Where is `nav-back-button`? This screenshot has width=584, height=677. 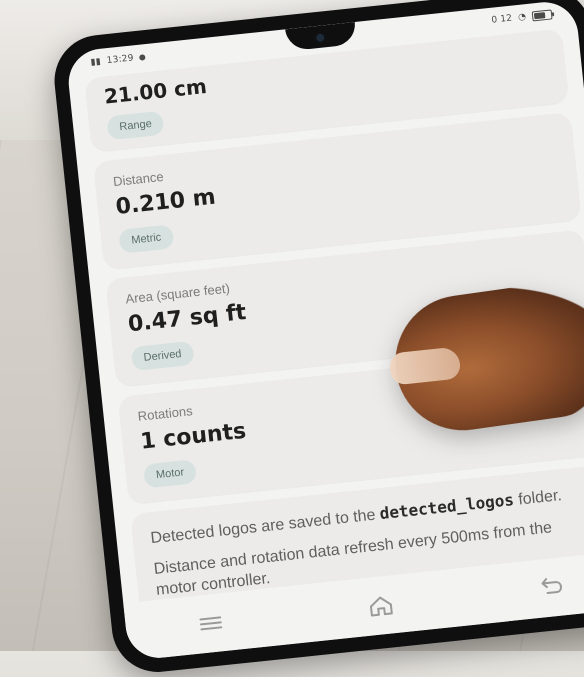 nav-back-button is located at coordinates (550, 587).